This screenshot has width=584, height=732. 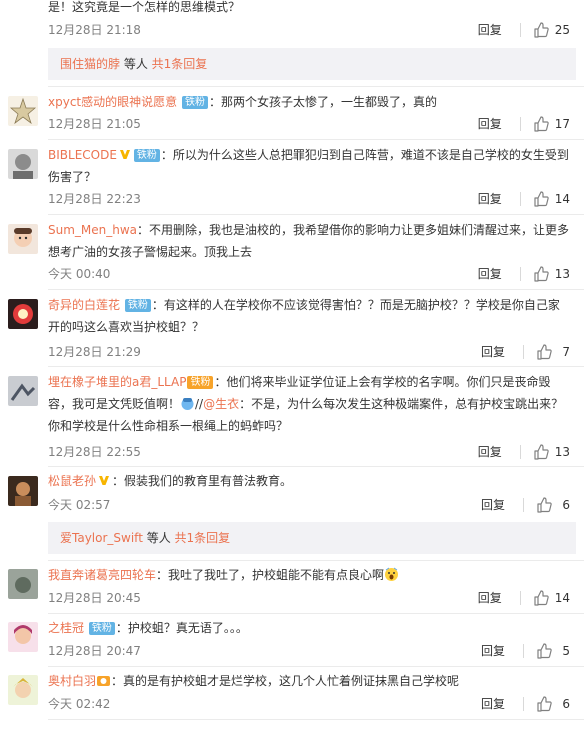 I want to click on comment-username: 我直奔诸葛亮四轮车, so click(x=102, y=575).